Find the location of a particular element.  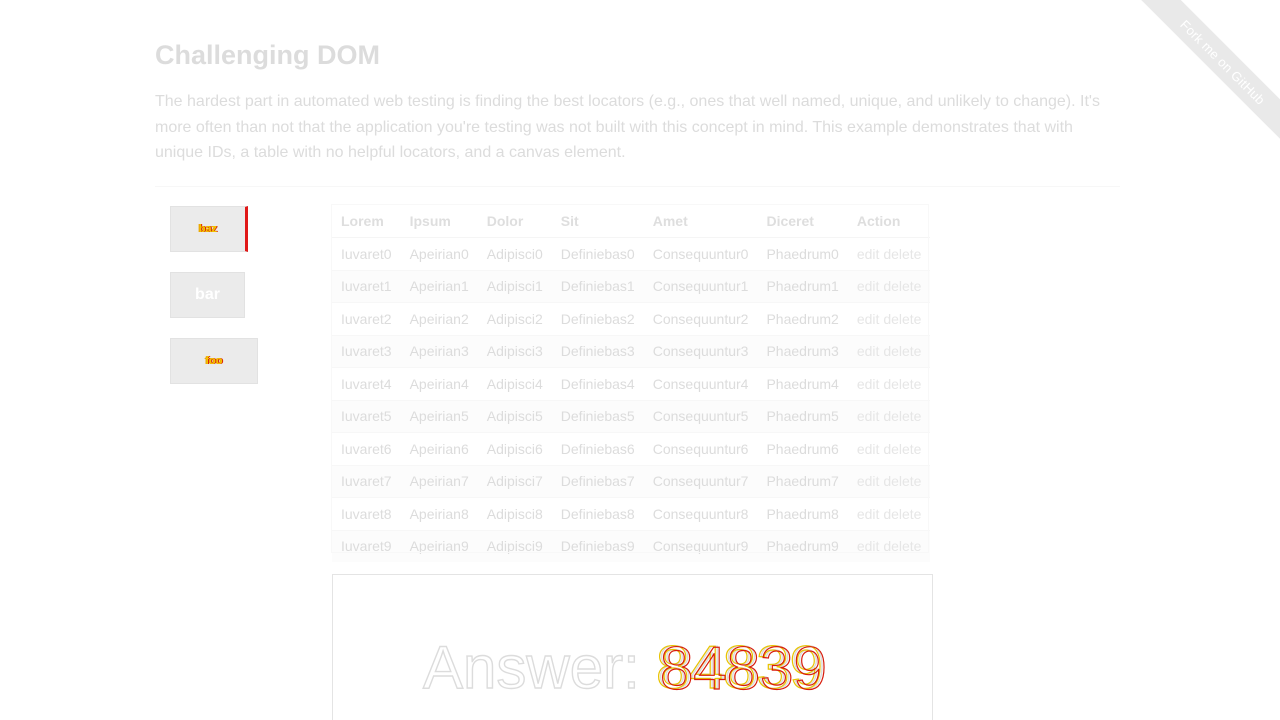

table-cell: Consequuntur2 is located at coordinates (700, 318).